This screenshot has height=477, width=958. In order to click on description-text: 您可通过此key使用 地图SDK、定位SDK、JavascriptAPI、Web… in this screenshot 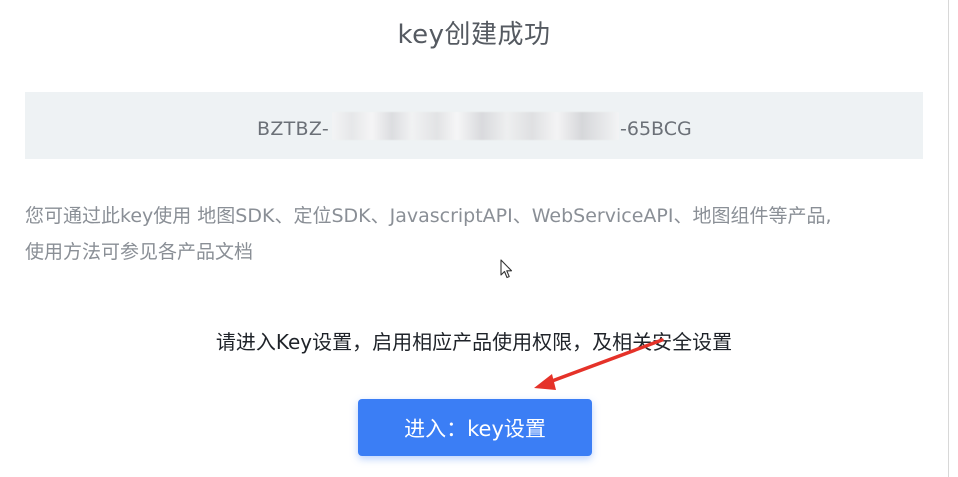, I will do `click(475, 234)`.